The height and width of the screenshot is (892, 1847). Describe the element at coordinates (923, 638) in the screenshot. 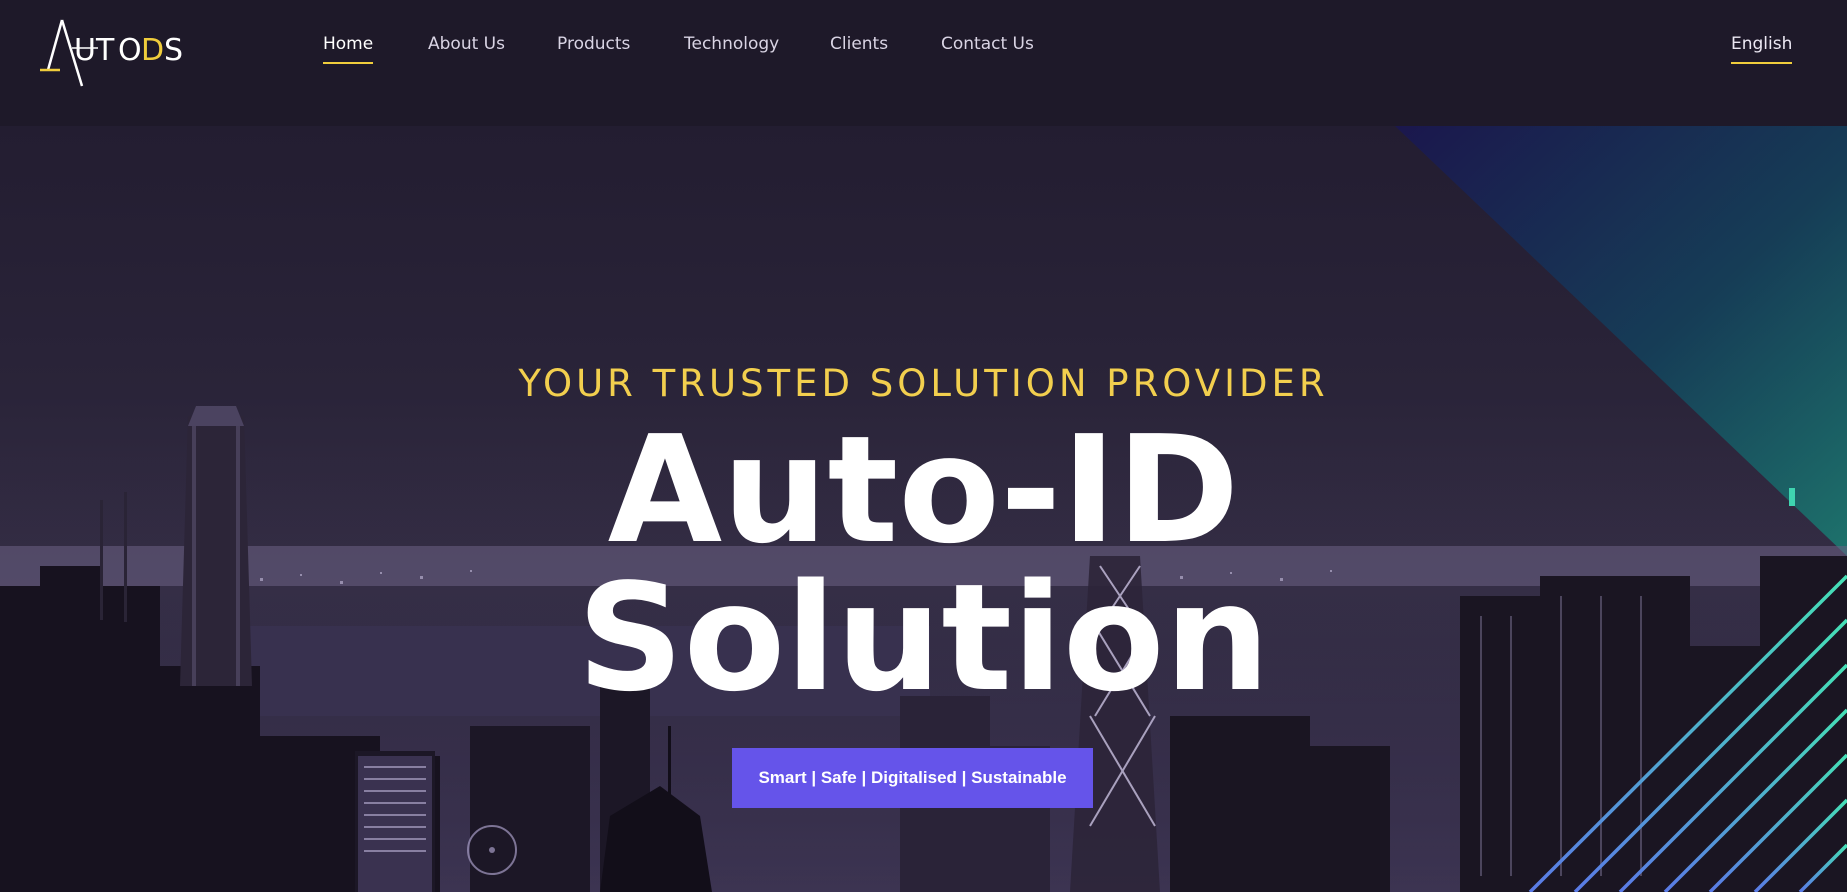

I see `hero-title-line-2: Solution` at that location.